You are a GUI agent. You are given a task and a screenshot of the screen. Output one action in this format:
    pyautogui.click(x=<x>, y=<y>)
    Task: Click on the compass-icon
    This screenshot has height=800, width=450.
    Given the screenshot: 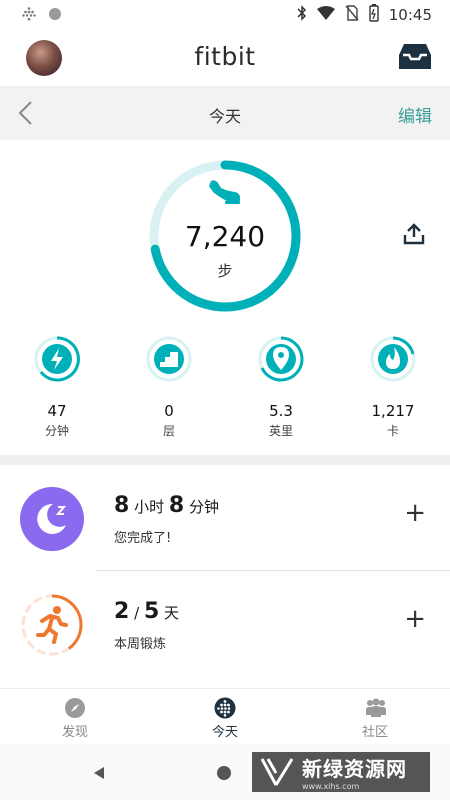 What is the action you would take?
    pyautogui.click(x=75, y=708)
    